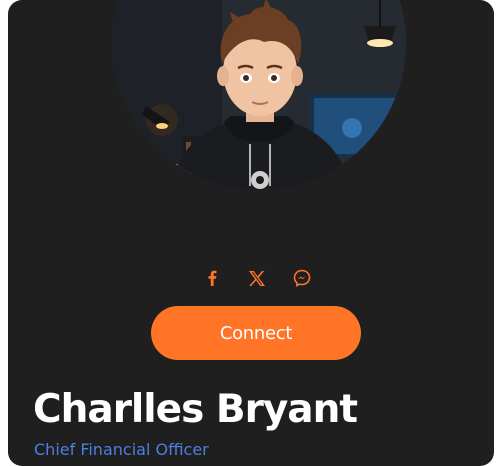  Describe the element at coordinates (256, 333) in the screenshot. I see `connect-button: Connect` at that location.